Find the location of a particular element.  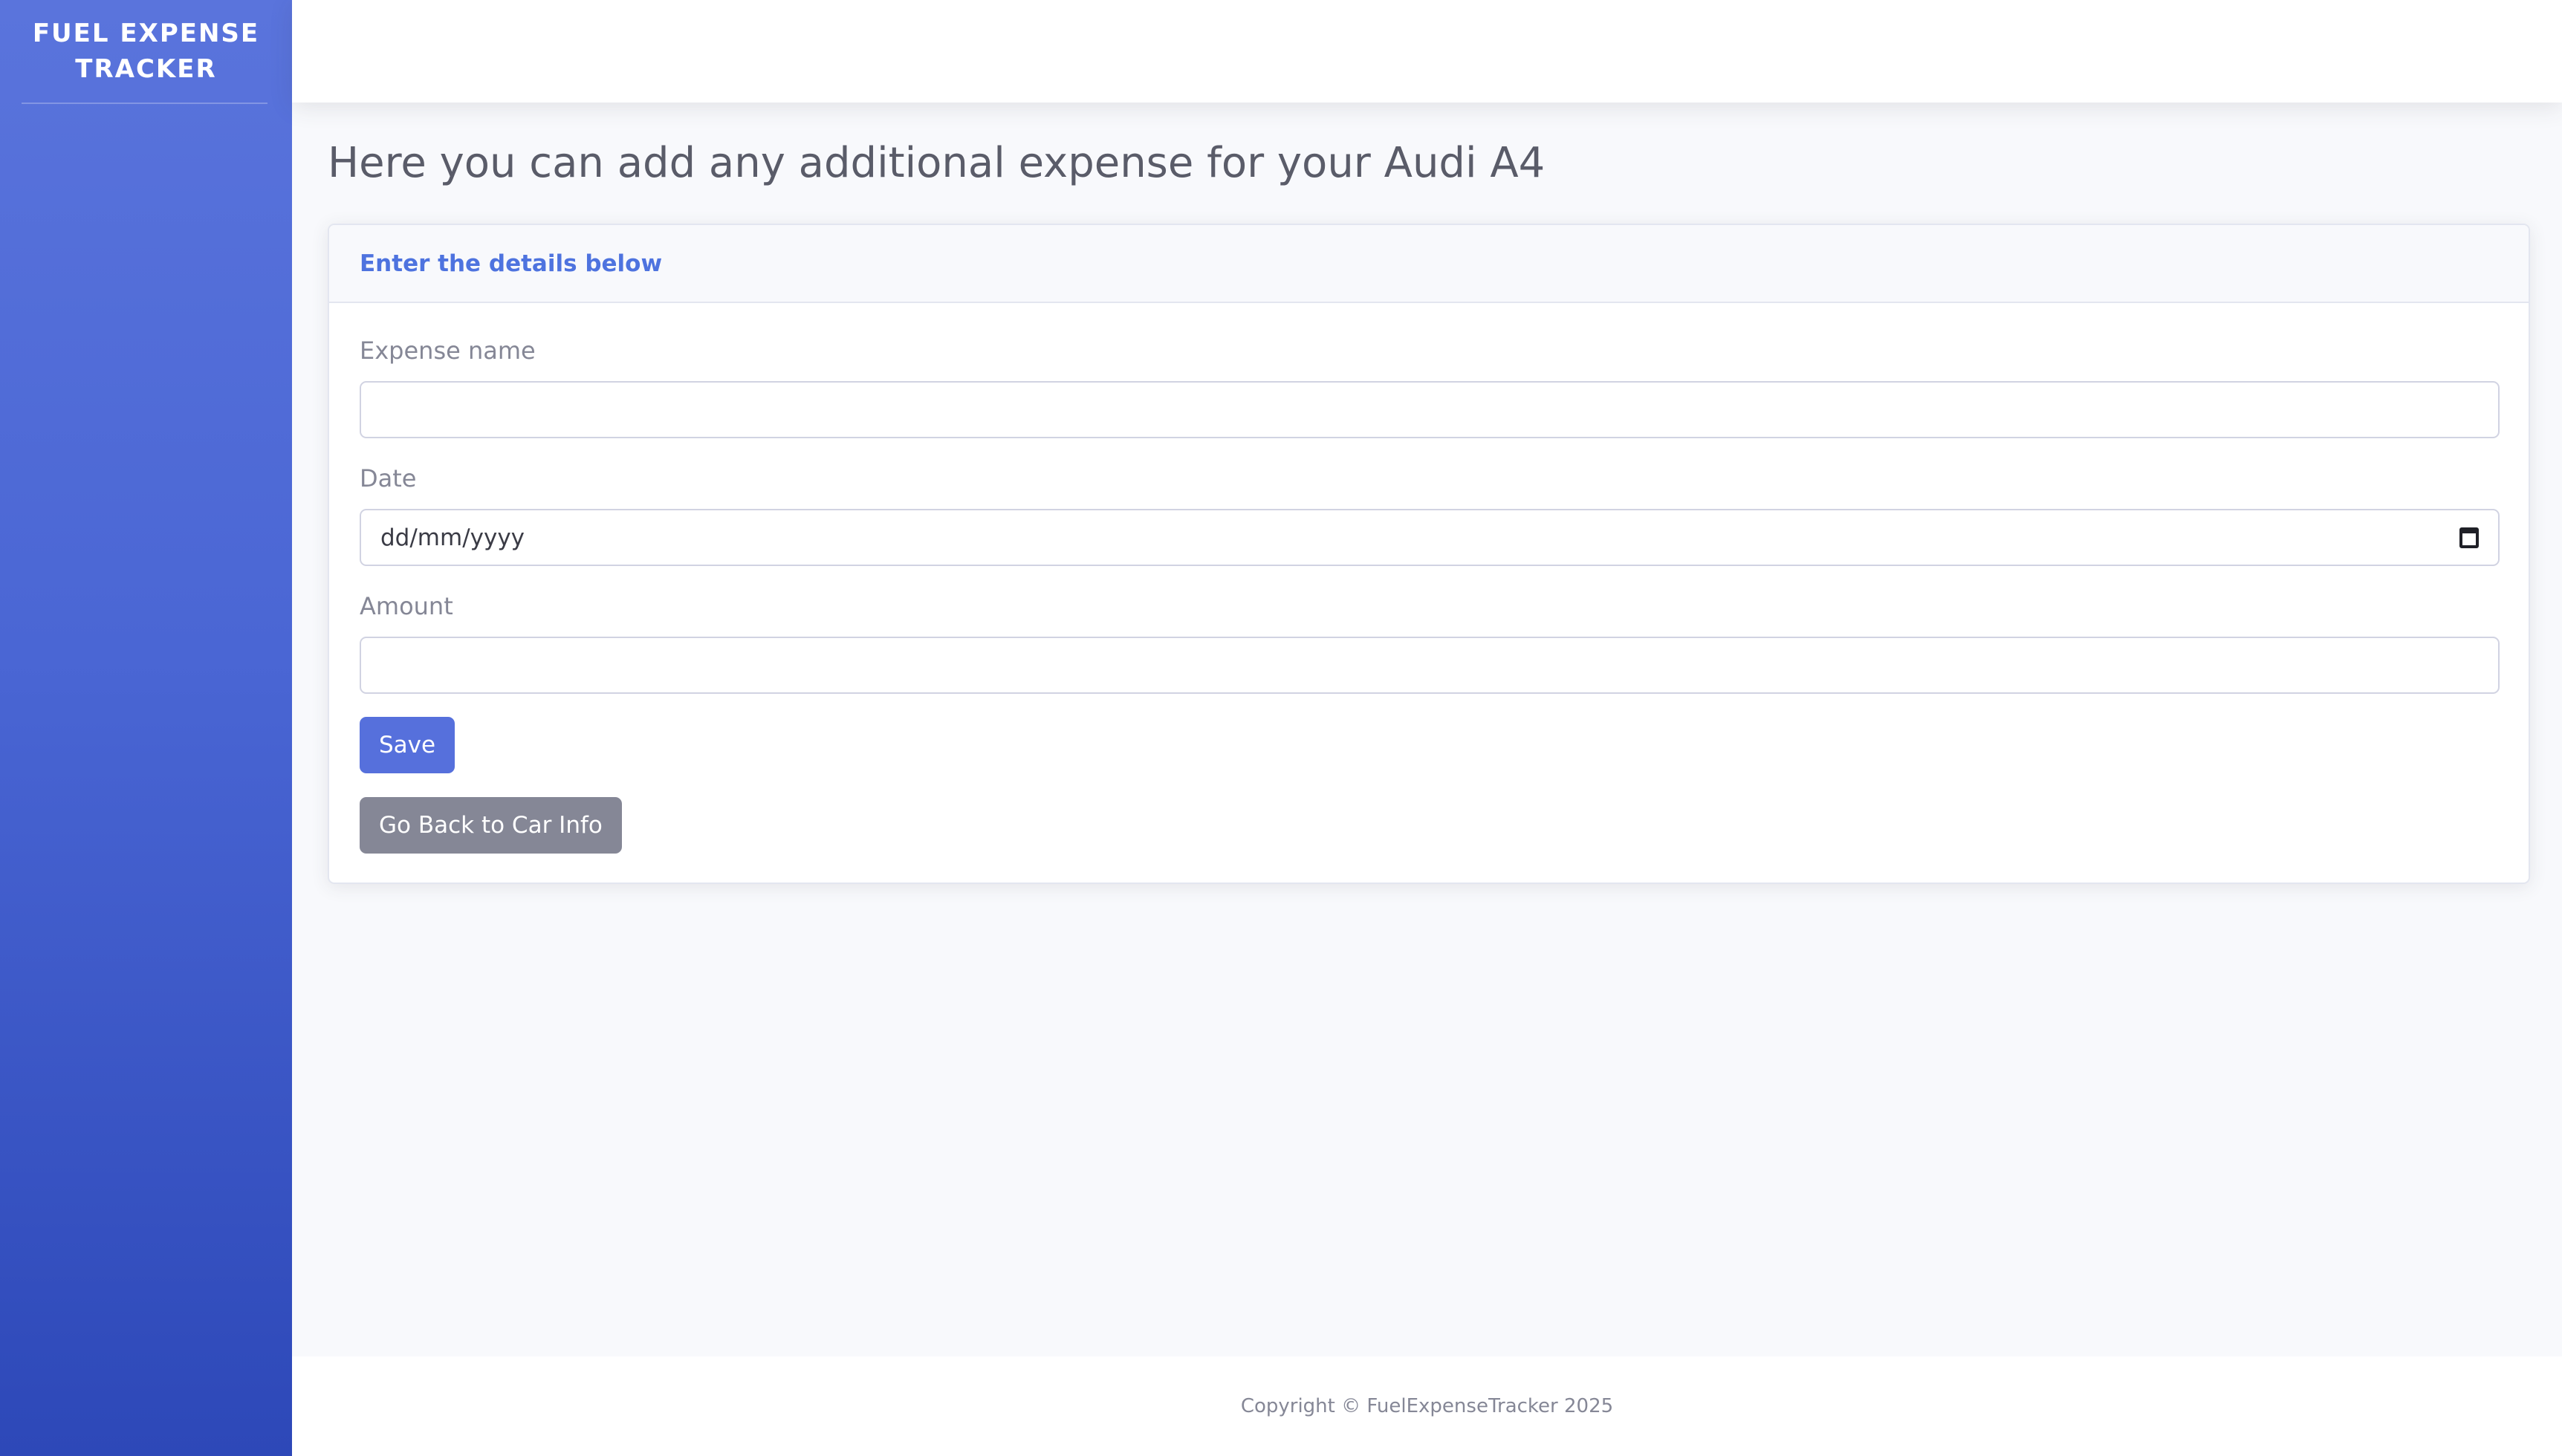

sidebar: FUEL EXPENSE TRACKER is located at coordinates (146, 728).